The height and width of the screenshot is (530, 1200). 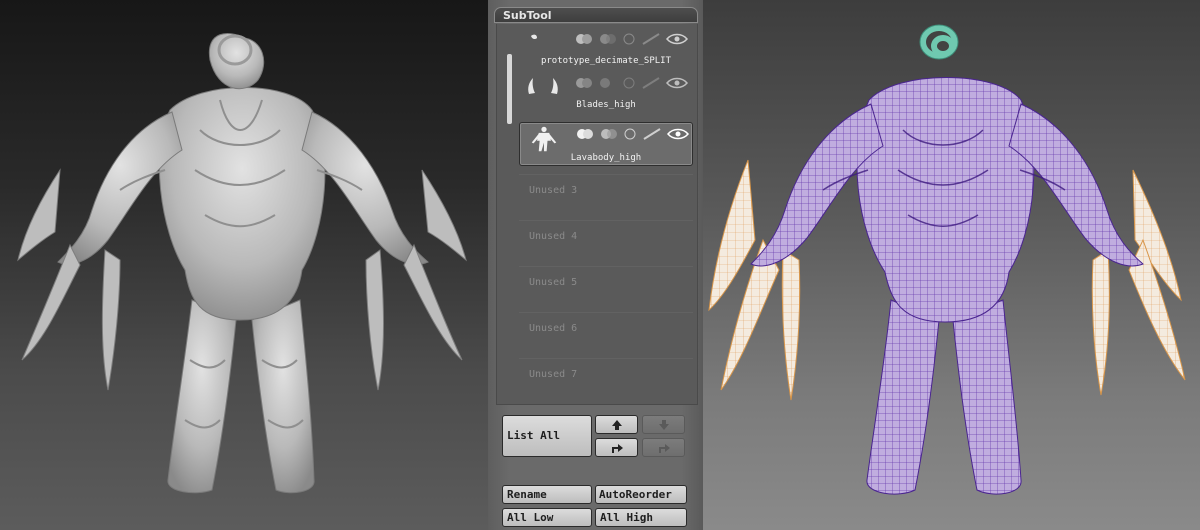 What do you see at coordinates (547, 517) in the screenshot?
I see `all-low-button: All Low` at bounding box center [547, 517].